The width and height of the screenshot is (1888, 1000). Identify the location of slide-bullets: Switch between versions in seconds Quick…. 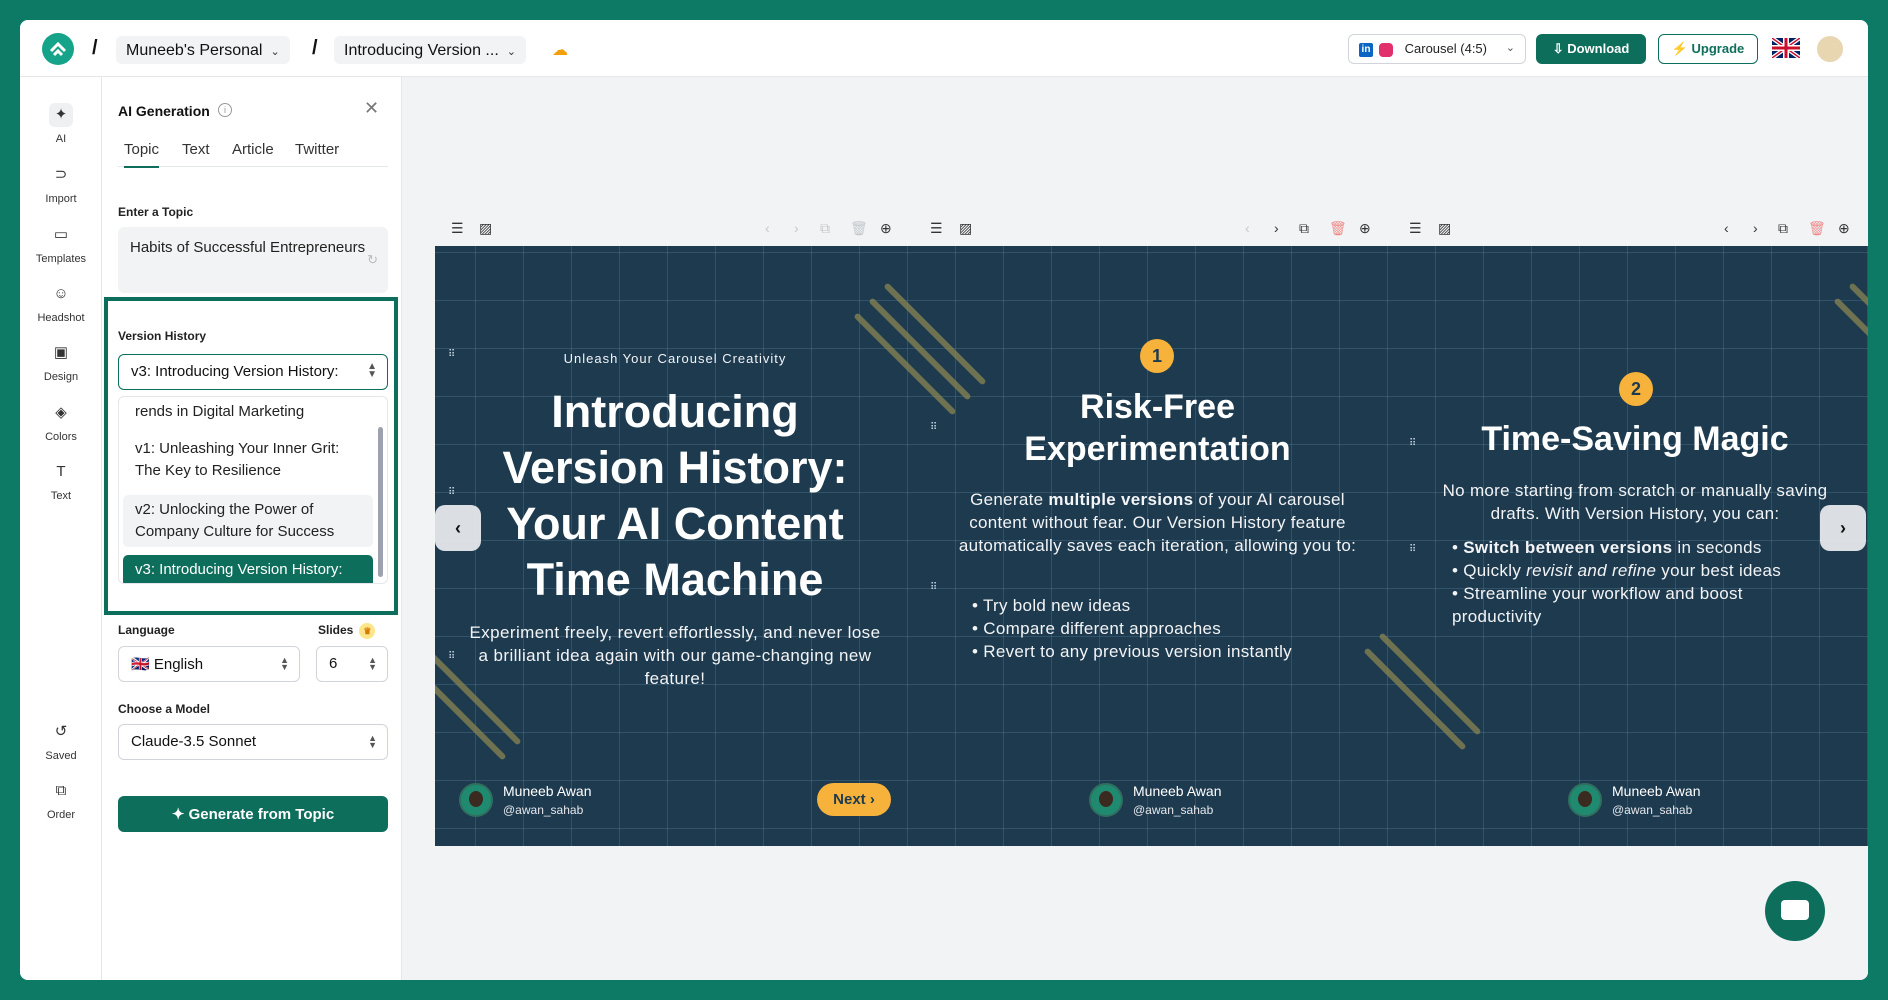
(1642, 582).